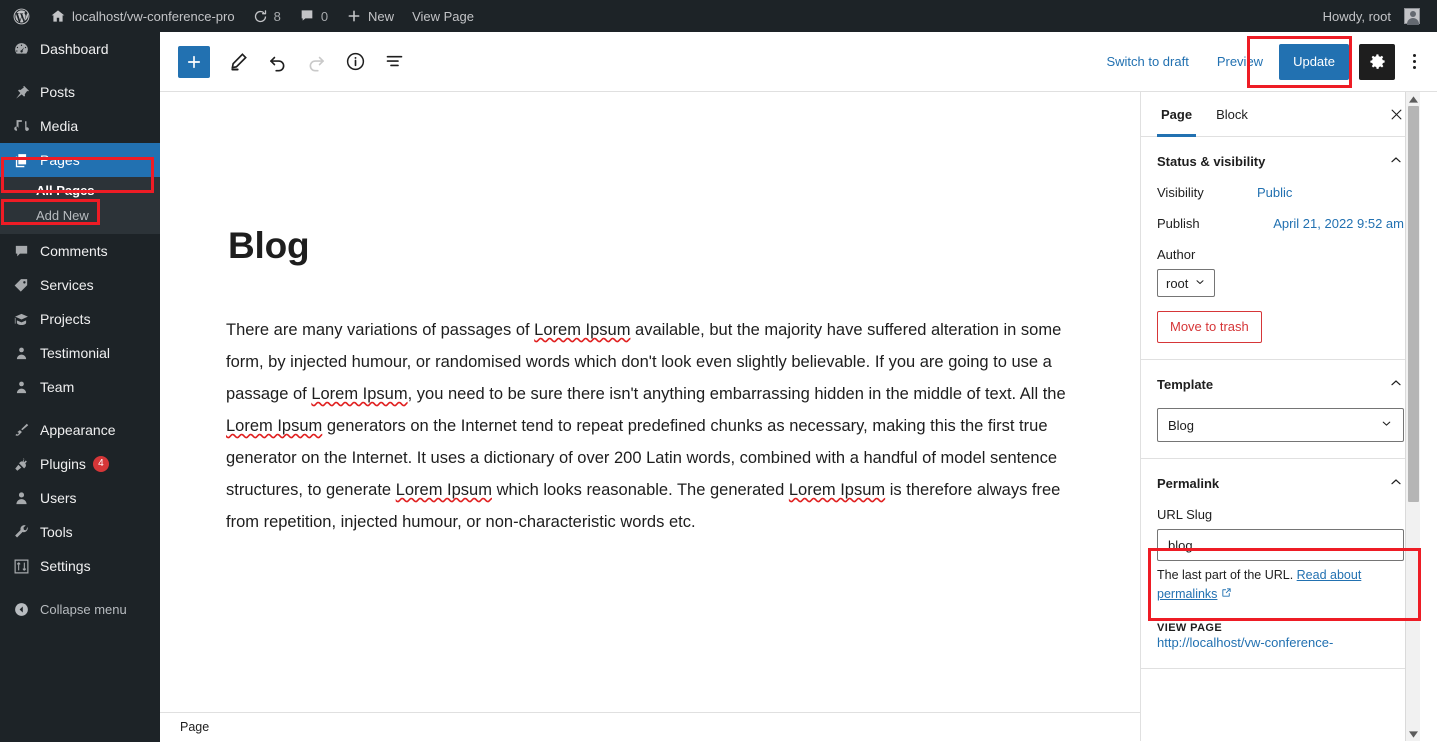 The image size is (1437, 742). What do you see at coordinates (1274, 192) in the screenshot?
I see `visibility-value-button: Public` at bounding box center [1274, 192].